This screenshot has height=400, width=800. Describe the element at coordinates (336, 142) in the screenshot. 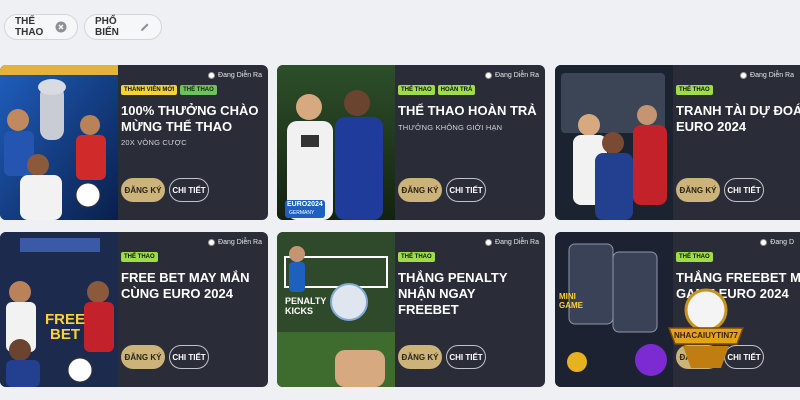

I see `promo-image-players-euro: EURO2024 GERMANY` at that location.